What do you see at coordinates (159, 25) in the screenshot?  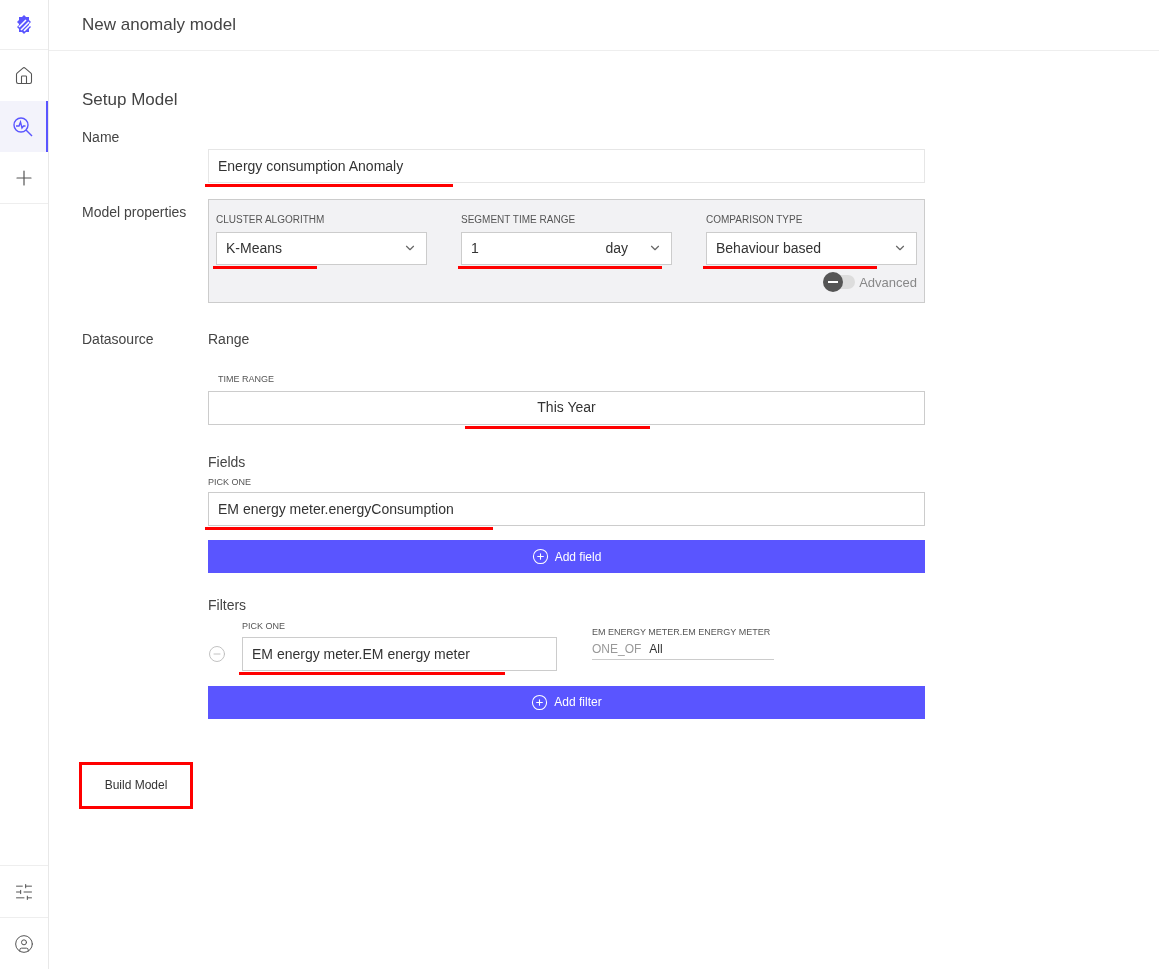 I see `page-title: New anomaly model` at bounding box center [159, 25].